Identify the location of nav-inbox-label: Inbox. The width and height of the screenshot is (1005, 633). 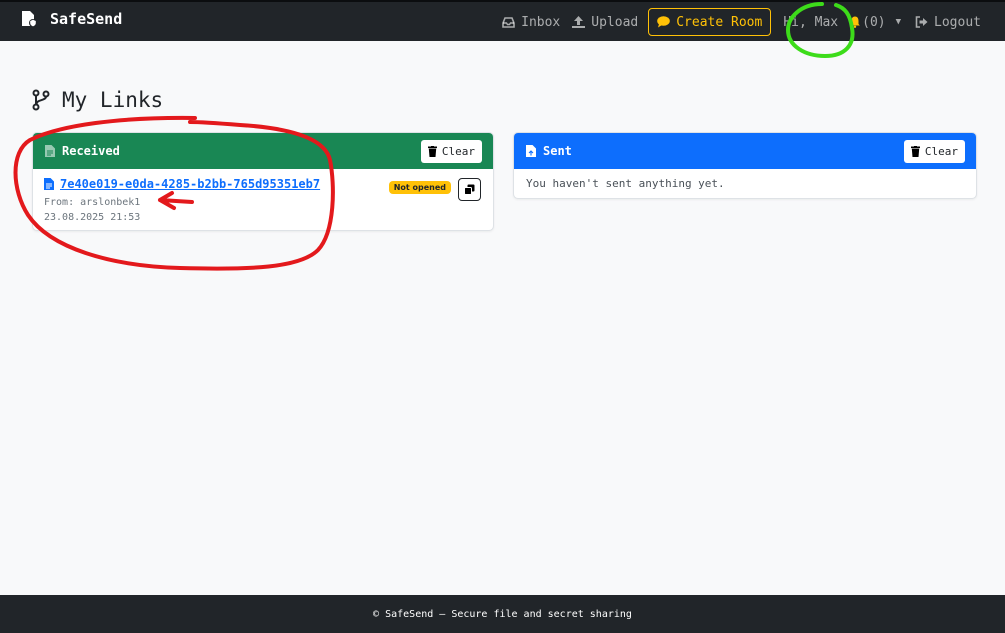
(541, 22).